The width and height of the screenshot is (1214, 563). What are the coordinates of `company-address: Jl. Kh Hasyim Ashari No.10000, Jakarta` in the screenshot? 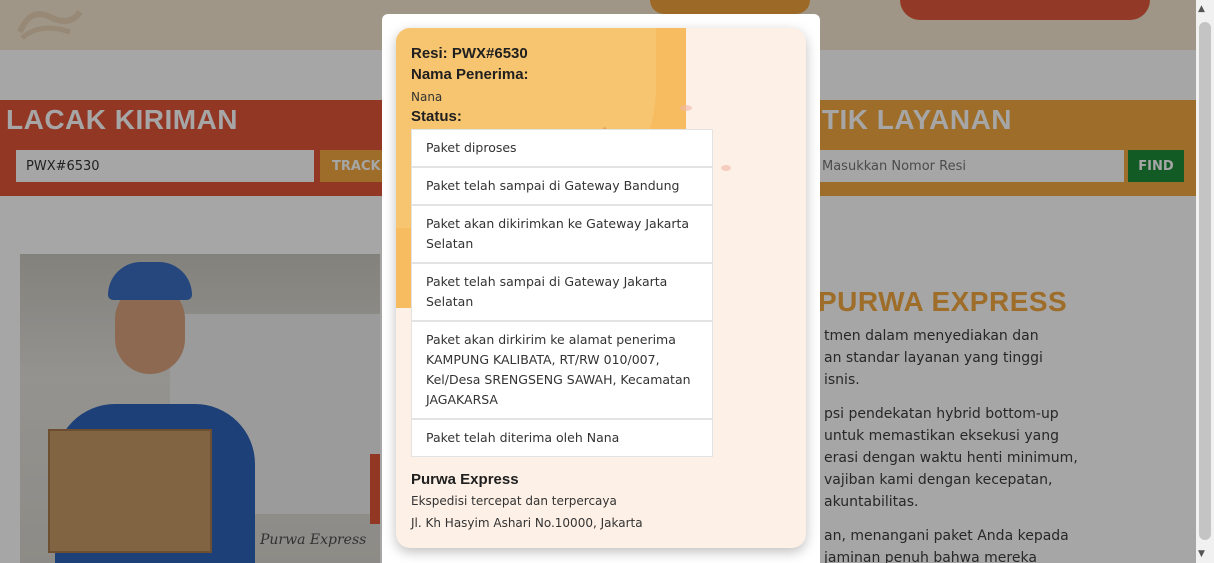 It's located at (527, 523).